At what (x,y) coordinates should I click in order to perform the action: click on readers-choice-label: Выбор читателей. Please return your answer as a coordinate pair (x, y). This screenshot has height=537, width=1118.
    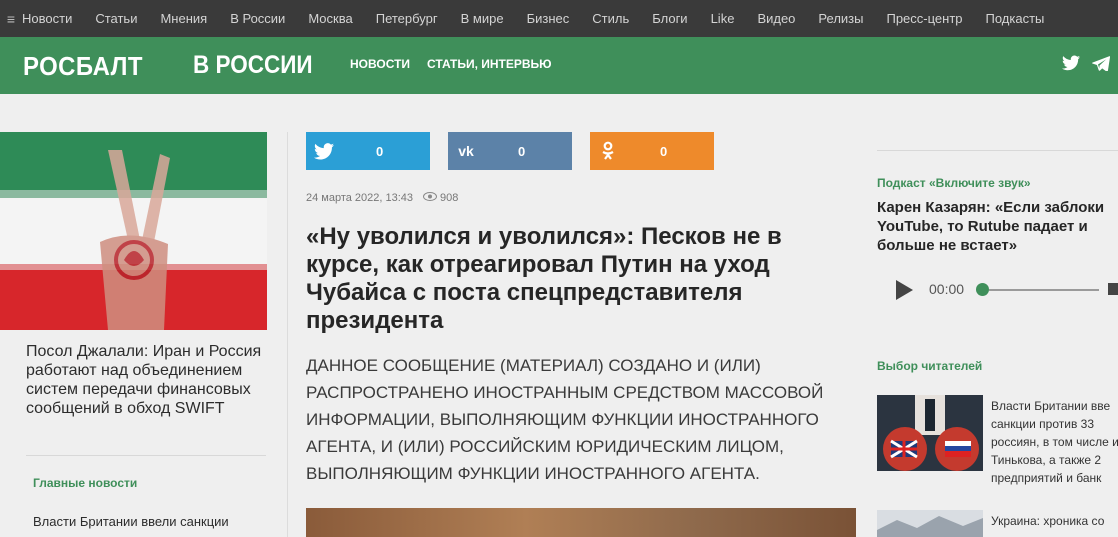
    Looking at the image, I should click on (929, 366).